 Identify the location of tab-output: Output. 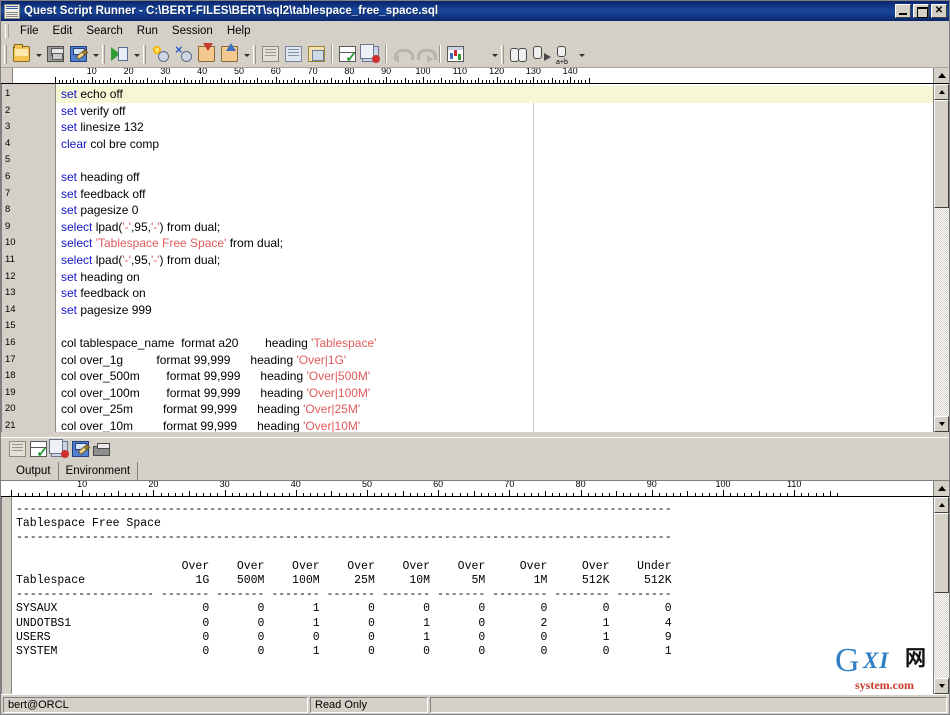
(34, 471).